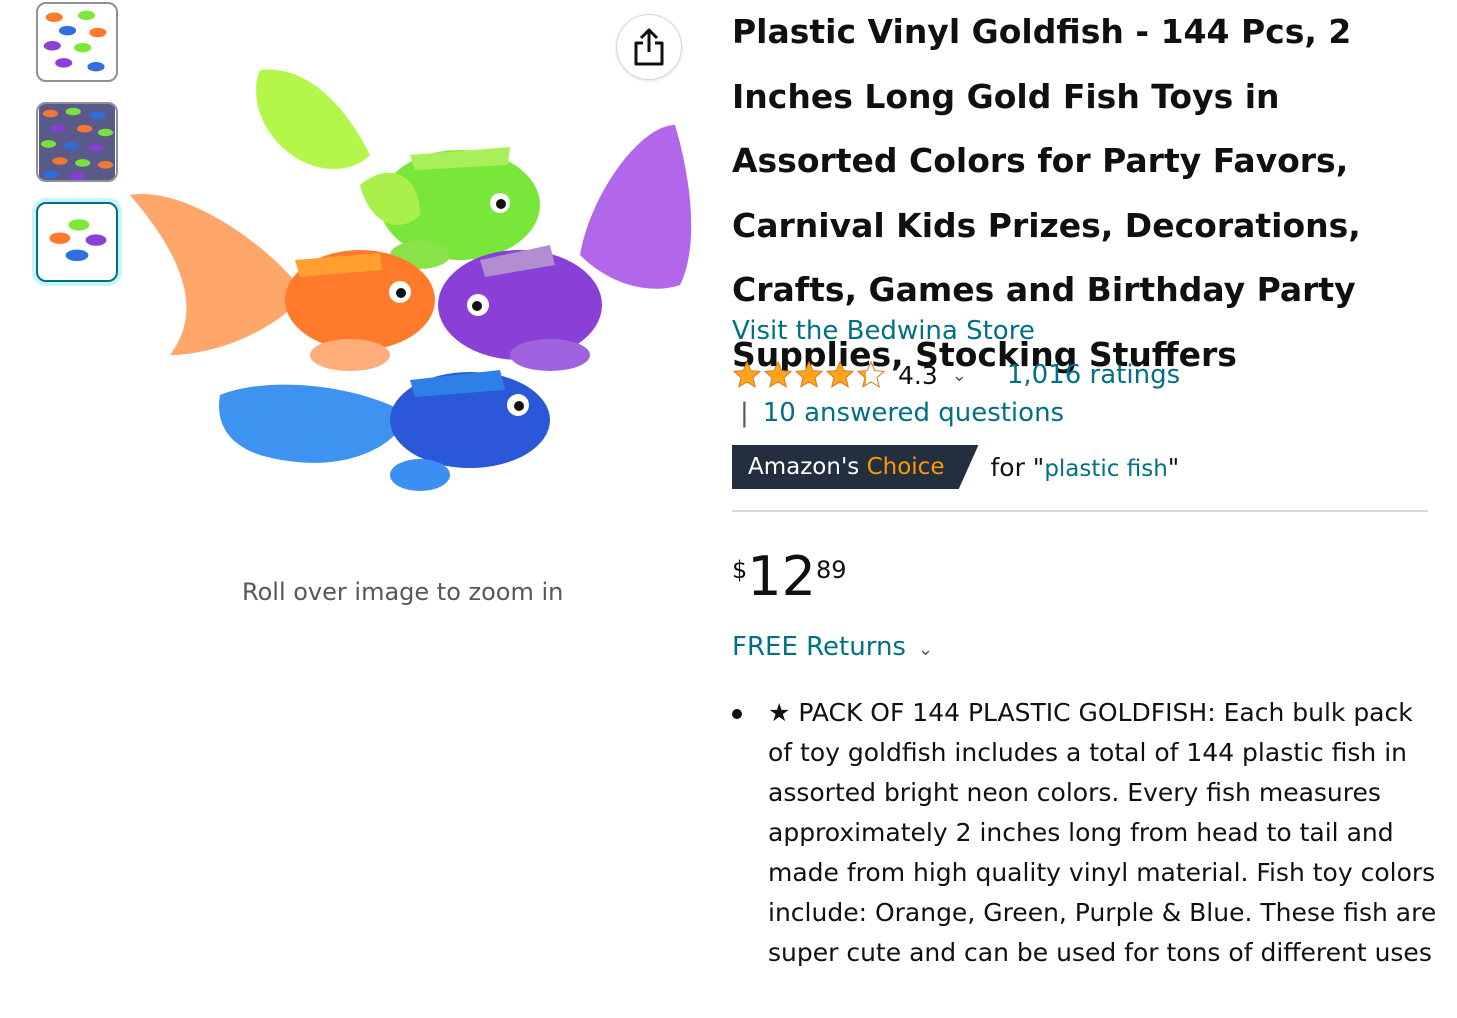 The image size is (1457, 1018). What do you see at coordinates (883, 331) in the screenshot?
I see `store-link: Visit the Bedwina Store` at bounding box center [883, 331].